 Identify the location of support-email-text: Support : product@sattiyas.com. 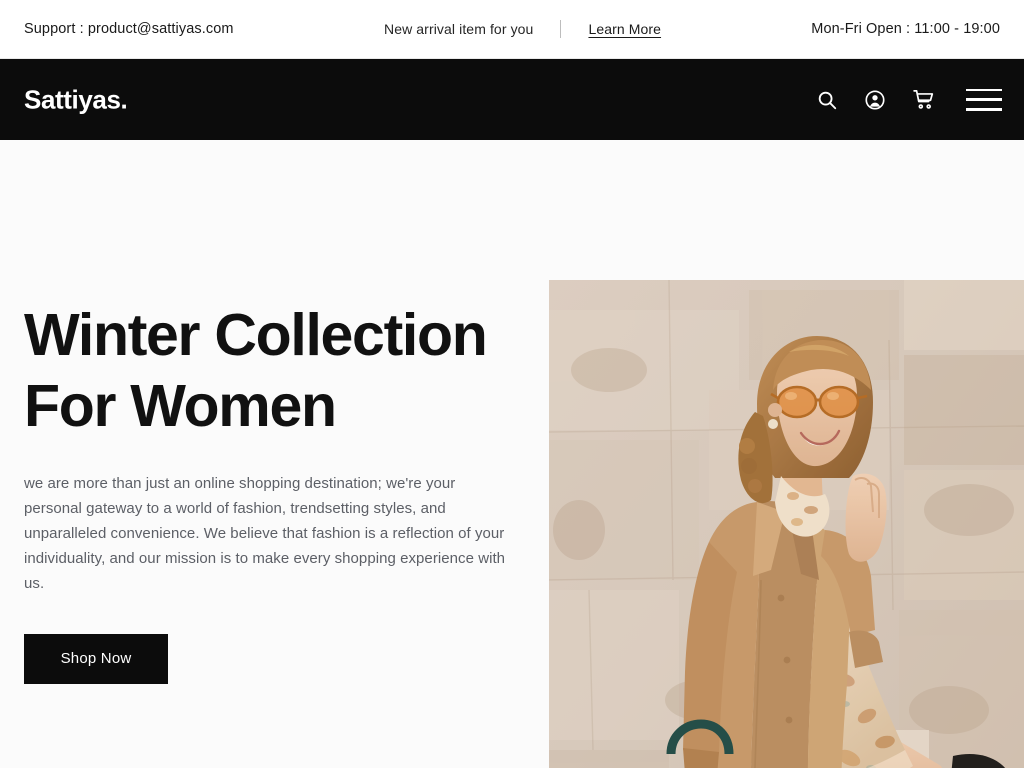
(129, 29).